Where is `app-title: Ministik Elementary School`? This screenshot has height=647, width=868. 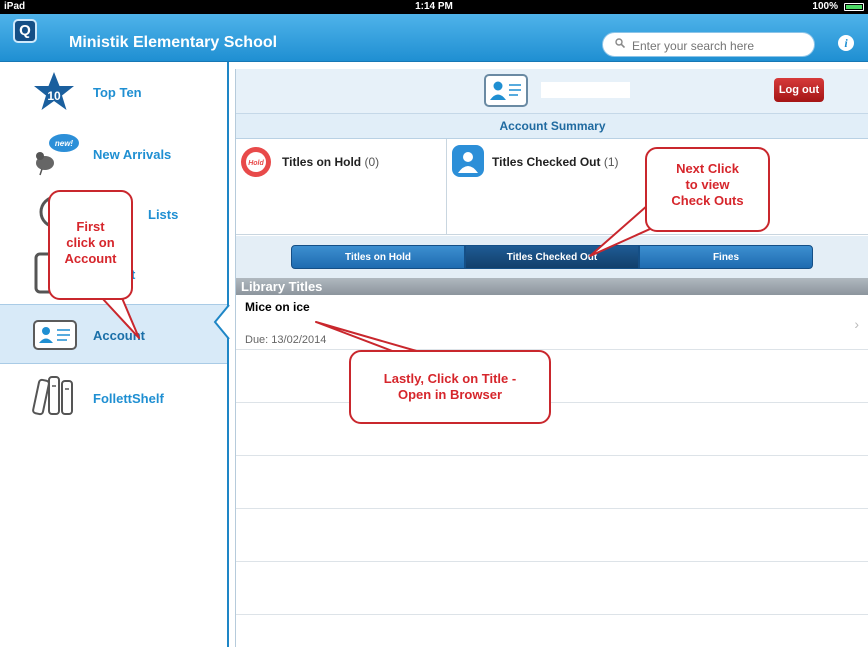
app-title: Ministik Elementary School is located at coordinates (173, 42).